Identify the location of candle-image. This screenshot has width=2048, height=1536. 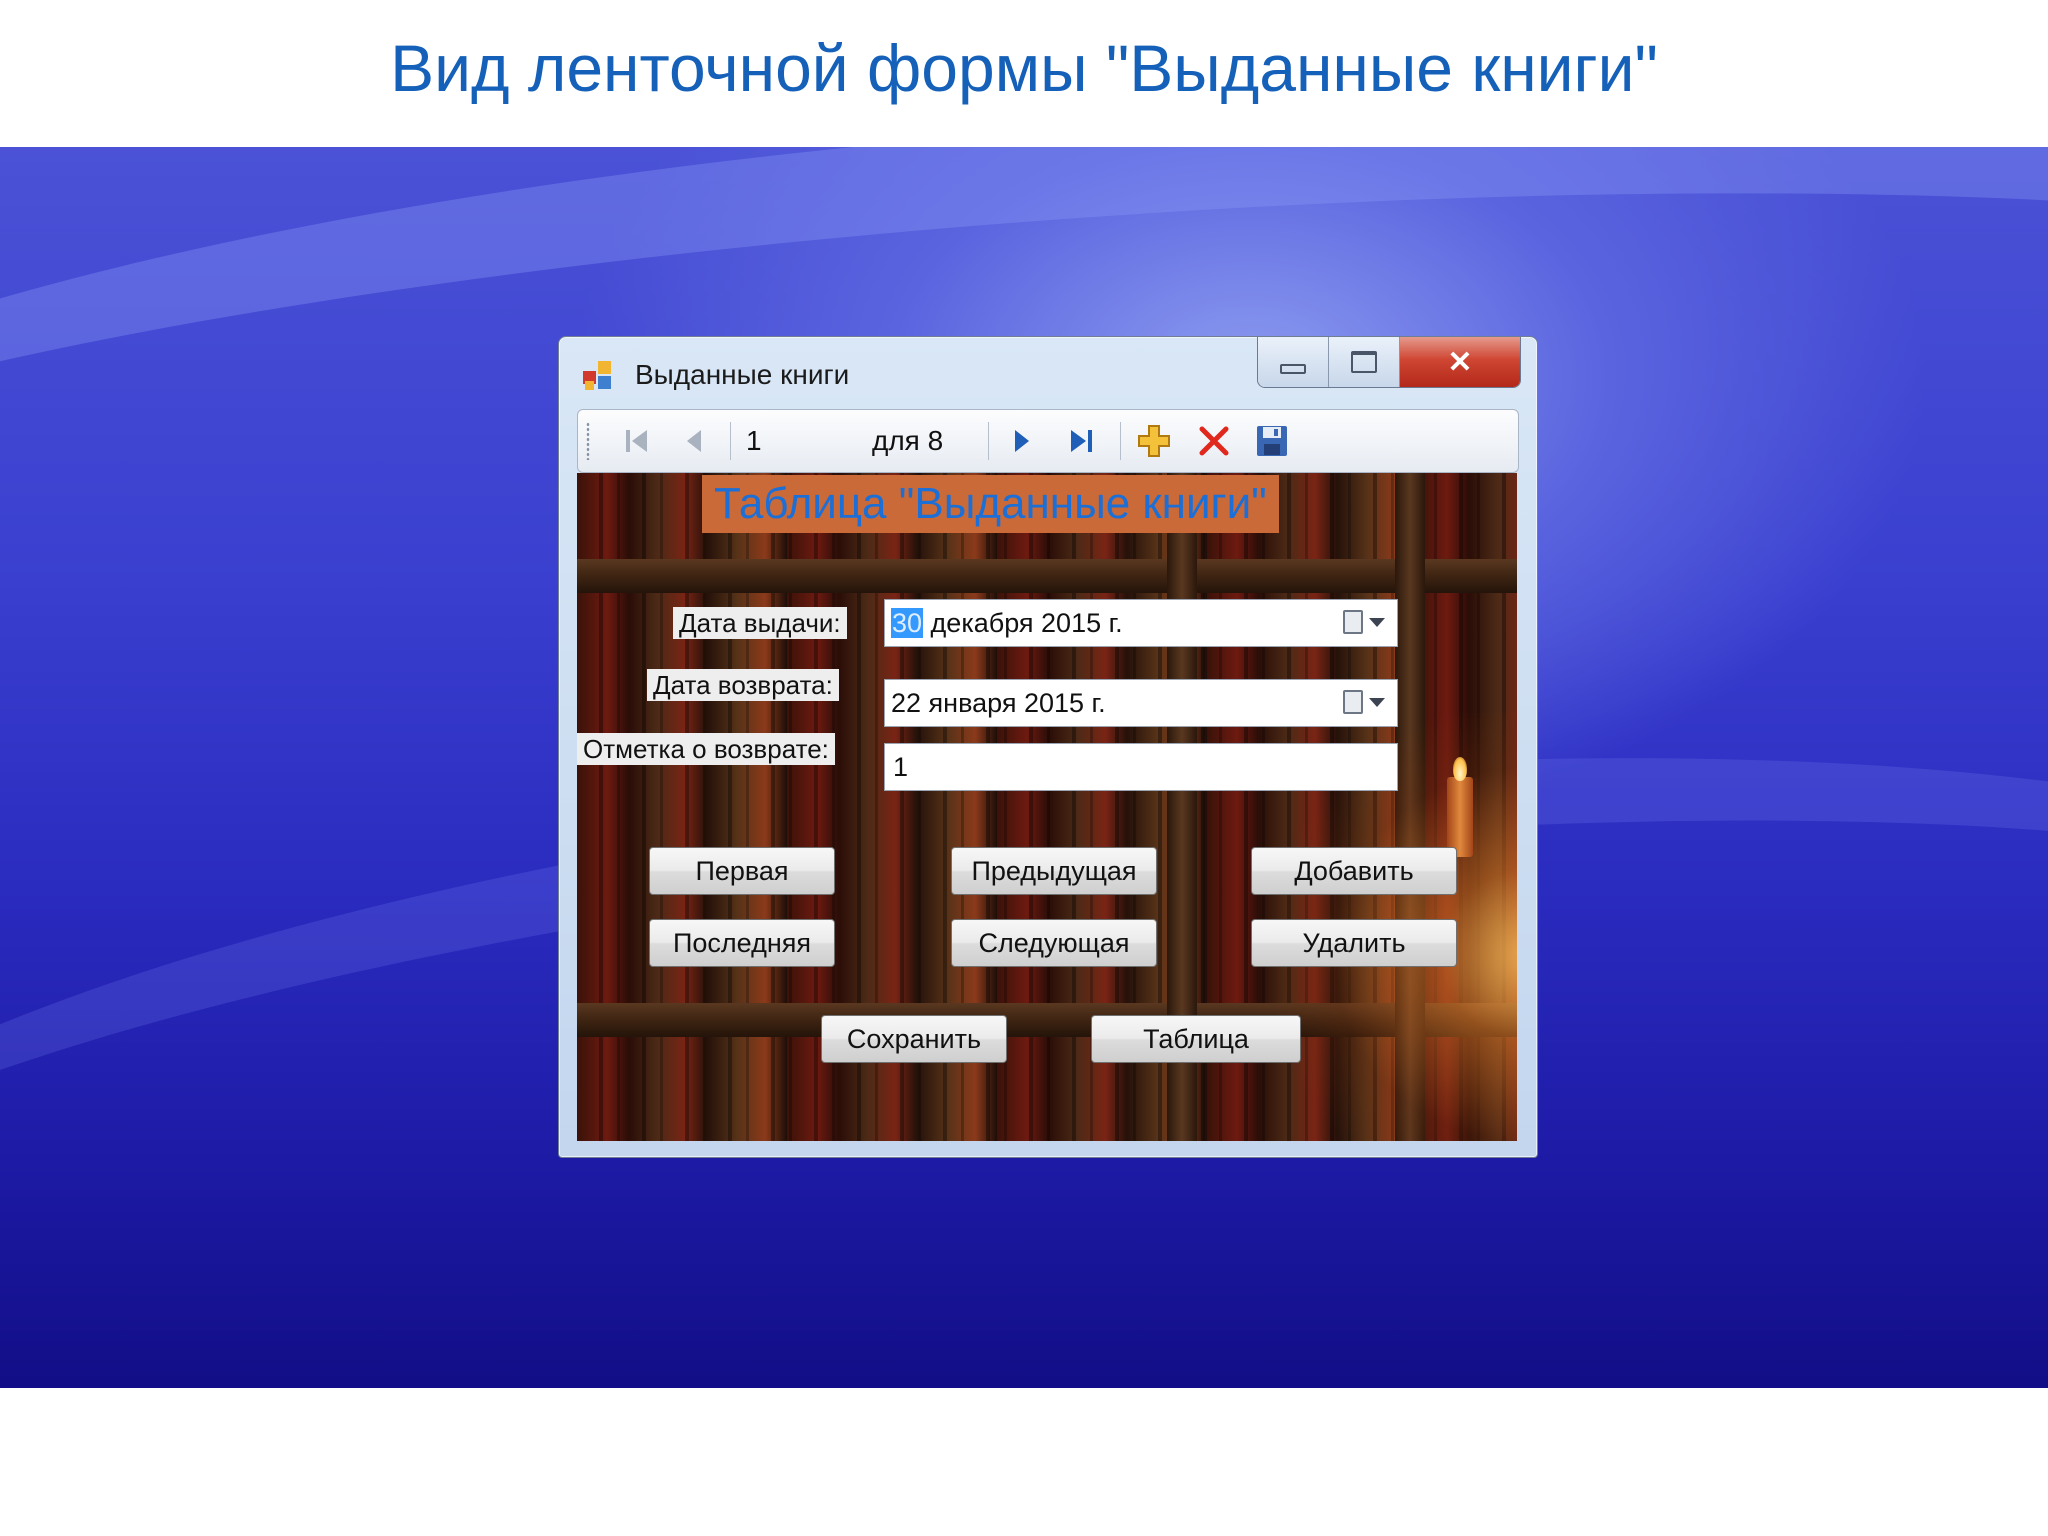
(1460, 817).